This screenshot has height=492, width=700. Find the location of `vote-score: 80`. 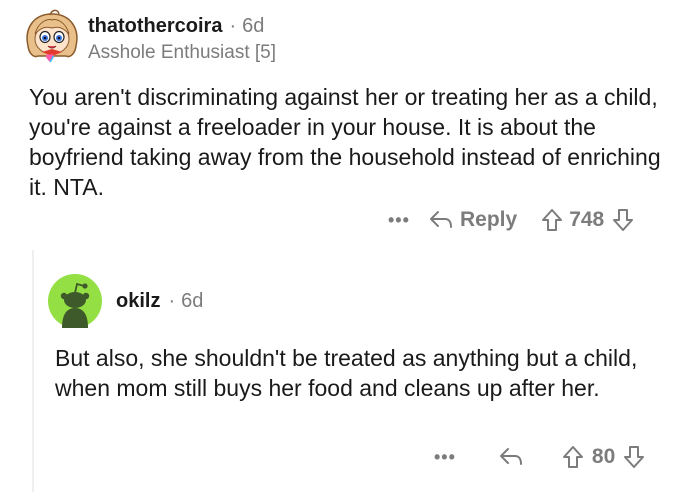

vote-score: 80 is located at coordinates (603, 456).